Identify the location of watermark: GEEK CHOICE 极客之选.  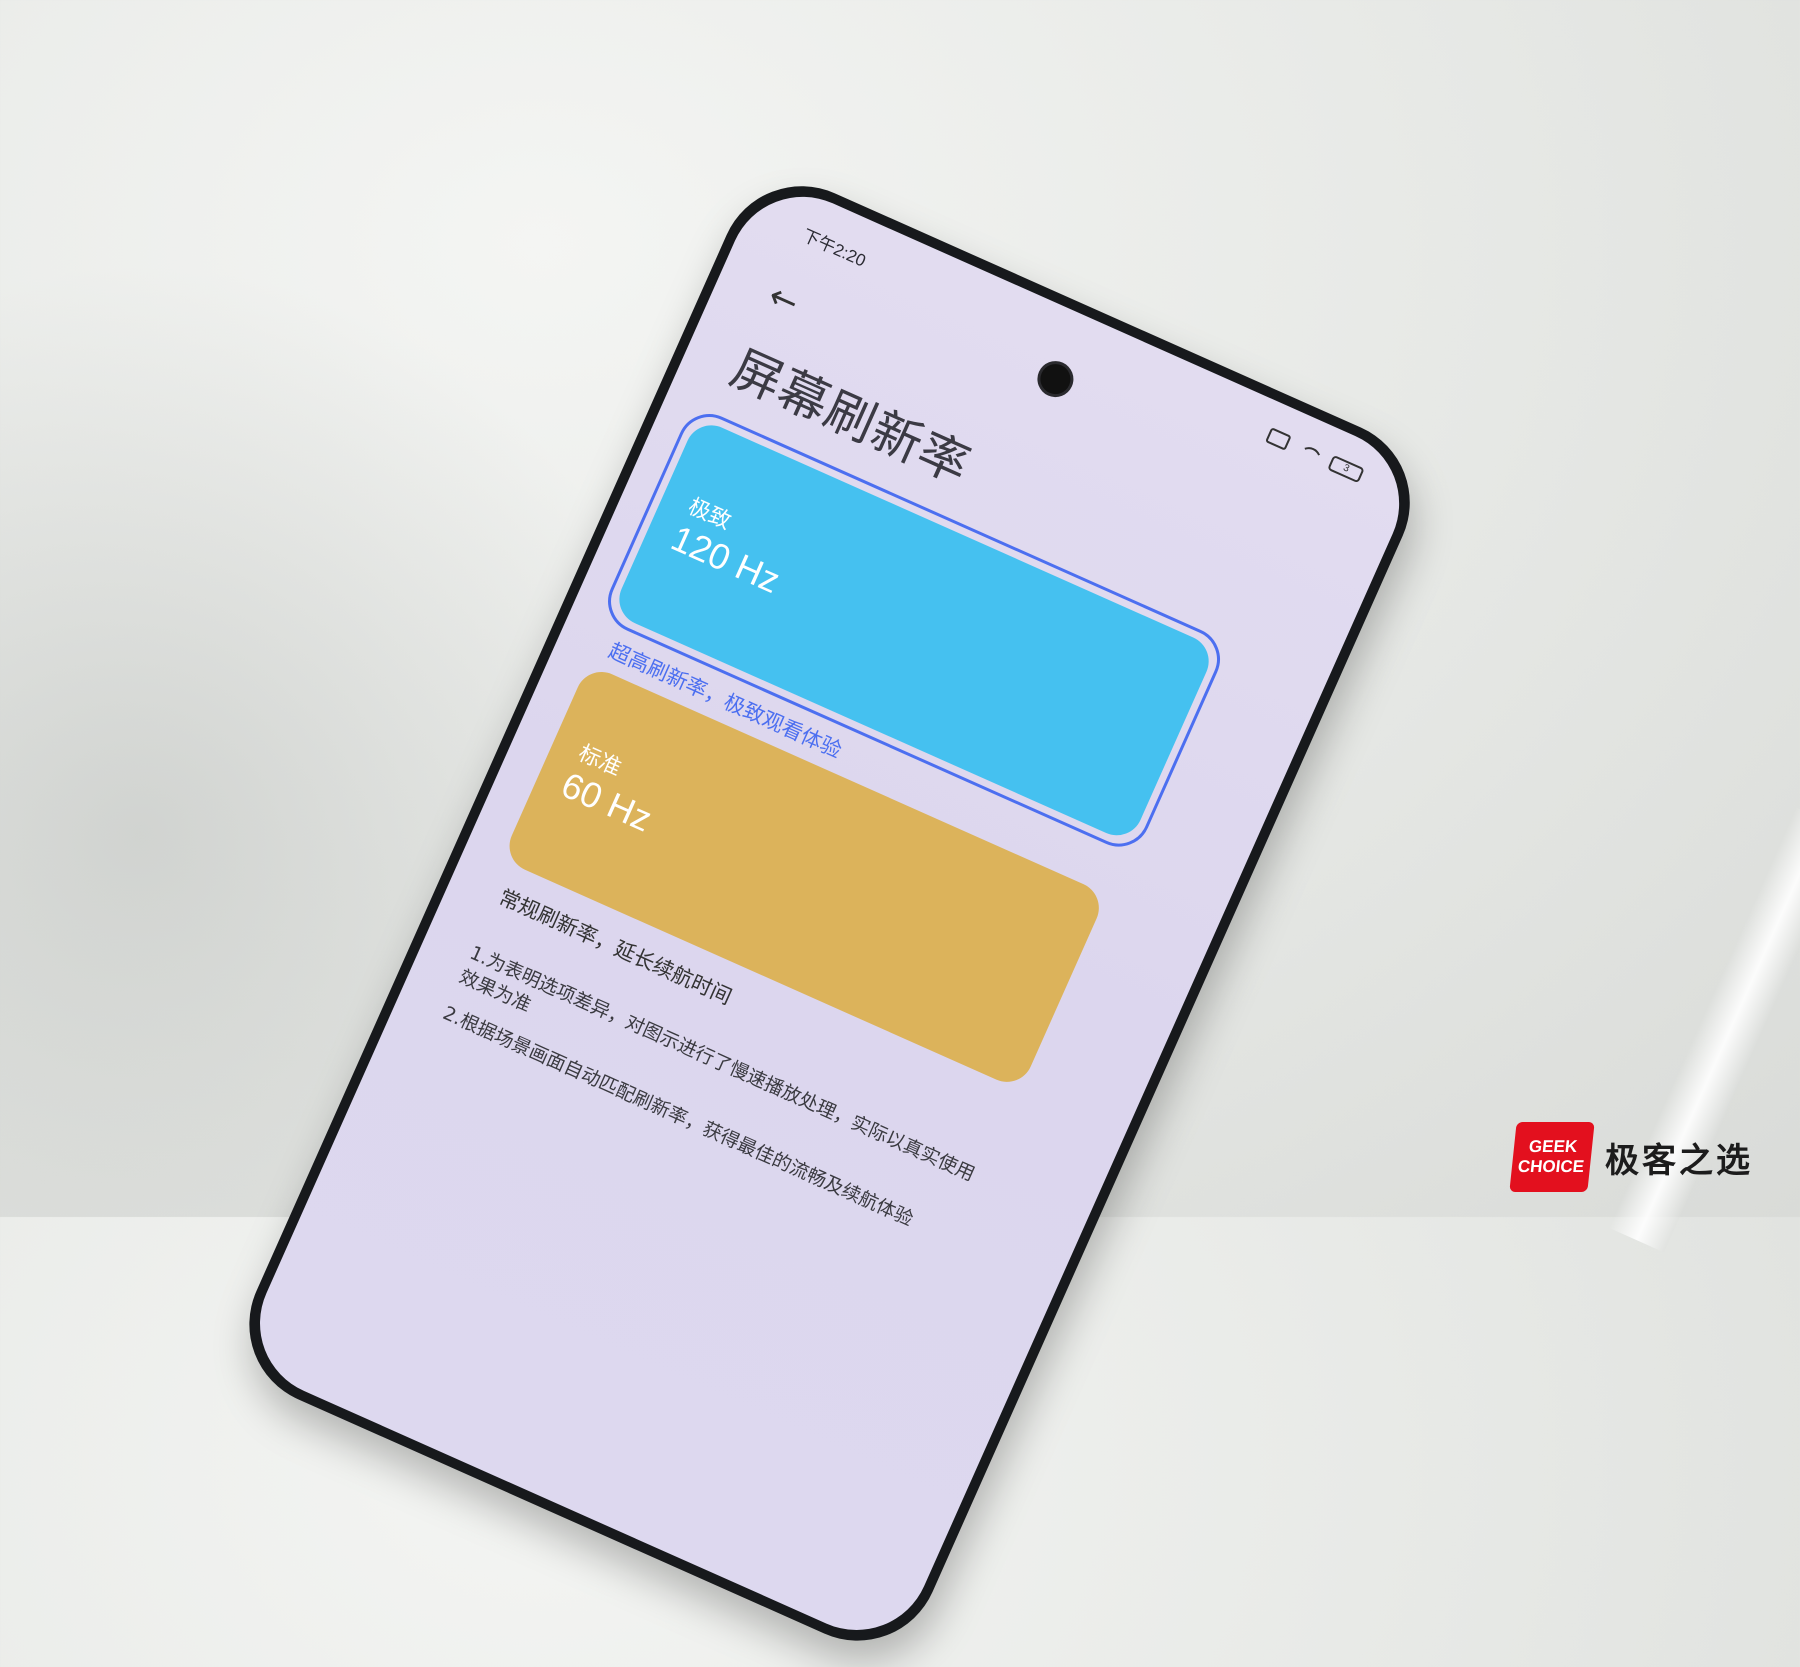
(1631, 1157).